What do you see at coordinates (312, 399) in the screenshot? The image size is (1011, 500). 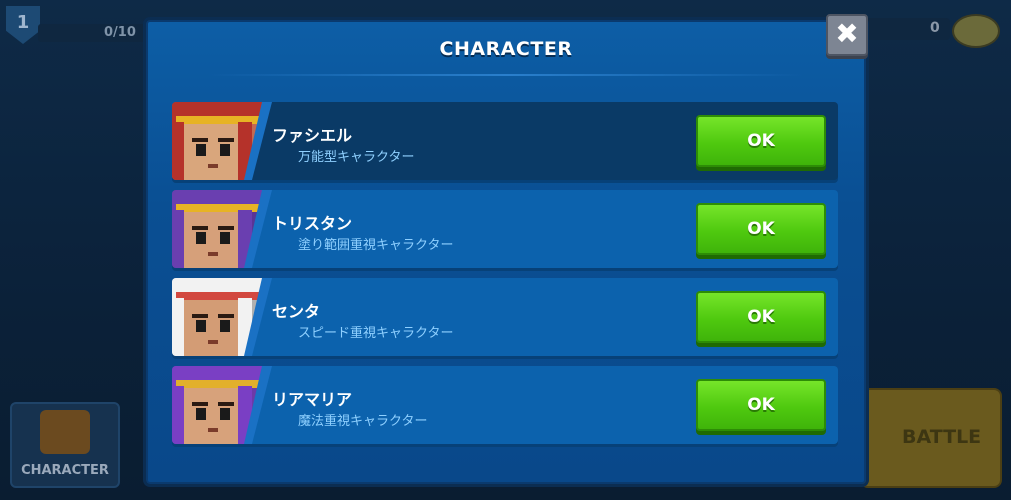 I see `character-name: リアマリア` at bounding box center [312, 399].